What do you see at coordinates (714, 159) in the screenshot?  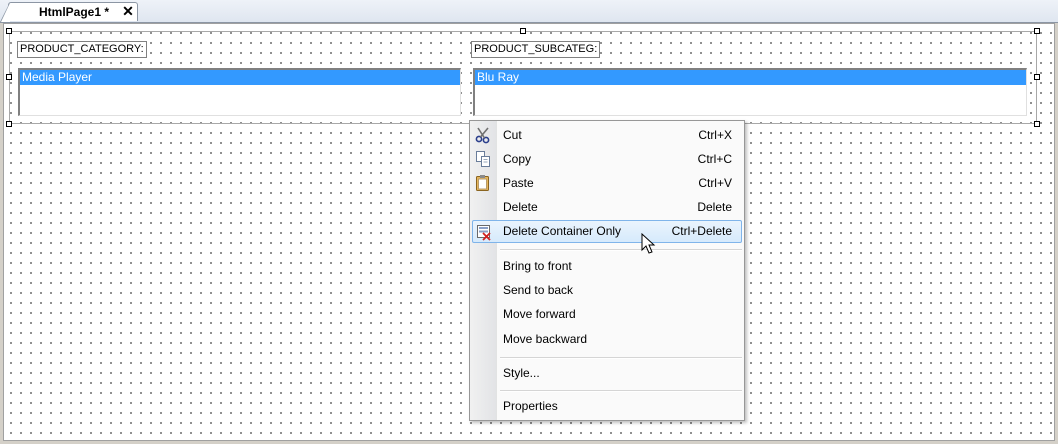 I see `menu-item-shortcut: Ctrl+C` at bounding box center [714, 159].